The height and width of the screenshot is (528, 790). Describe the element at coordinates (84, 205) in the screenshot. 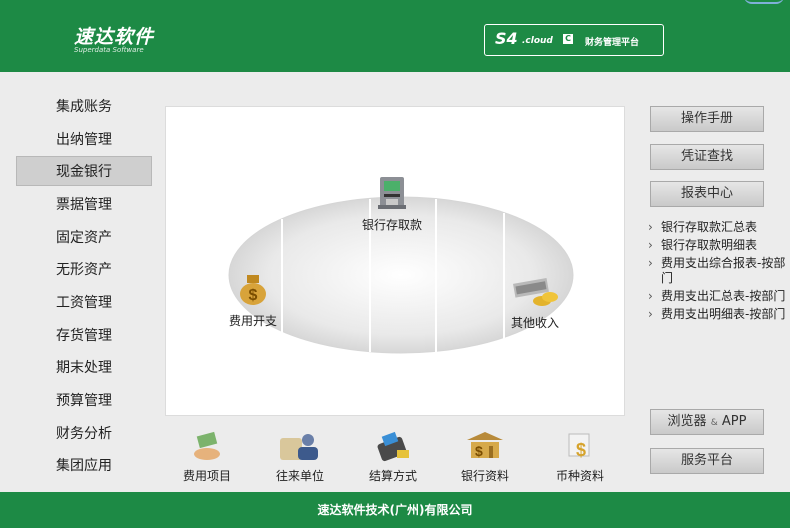

I see `sidebar-item-bills: 票据管理` at that location.